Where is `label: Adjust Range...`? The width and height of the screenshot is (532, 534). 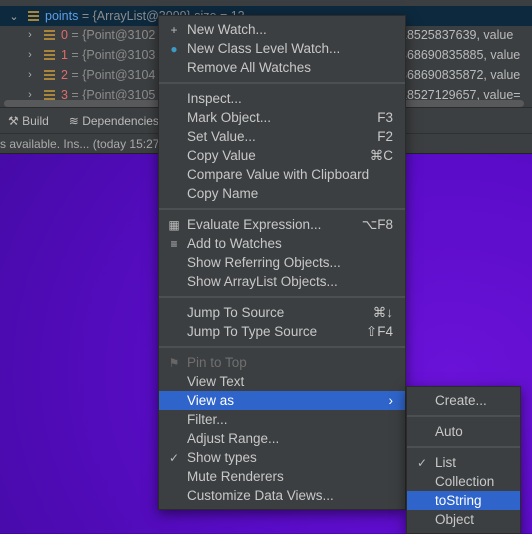 label: Adjust Range... is located at coordinates (233, 438).